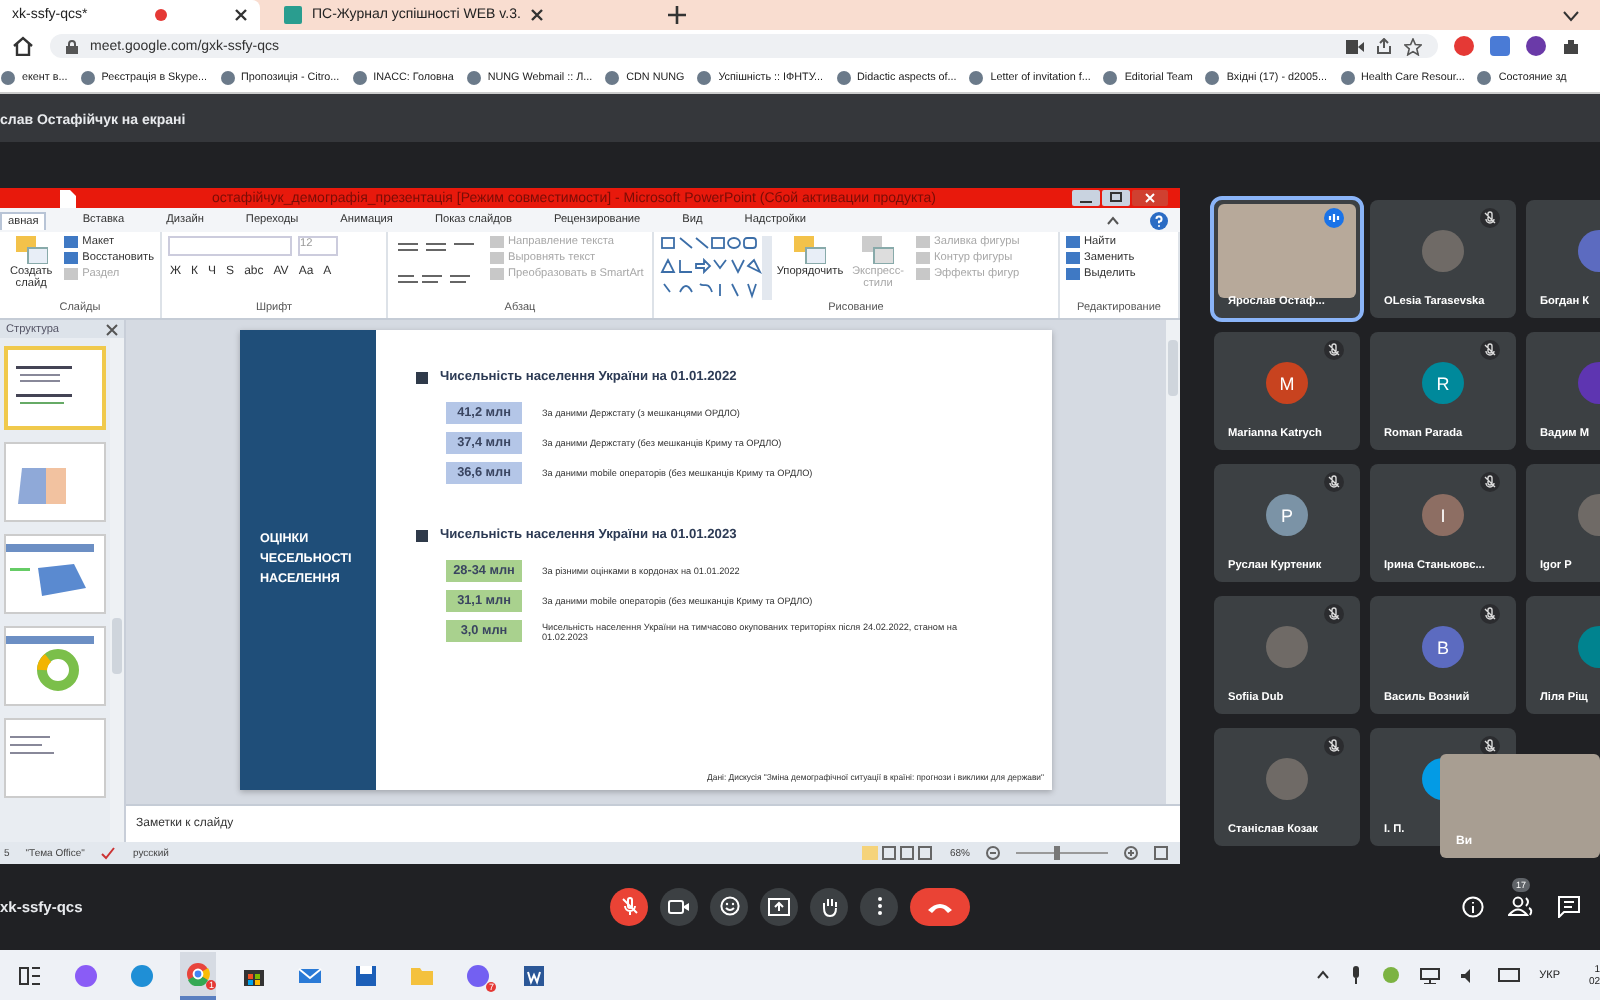  Describe the element at coordinates (1287, 515) in the screenshot. I see `avatar: Р` at that location.